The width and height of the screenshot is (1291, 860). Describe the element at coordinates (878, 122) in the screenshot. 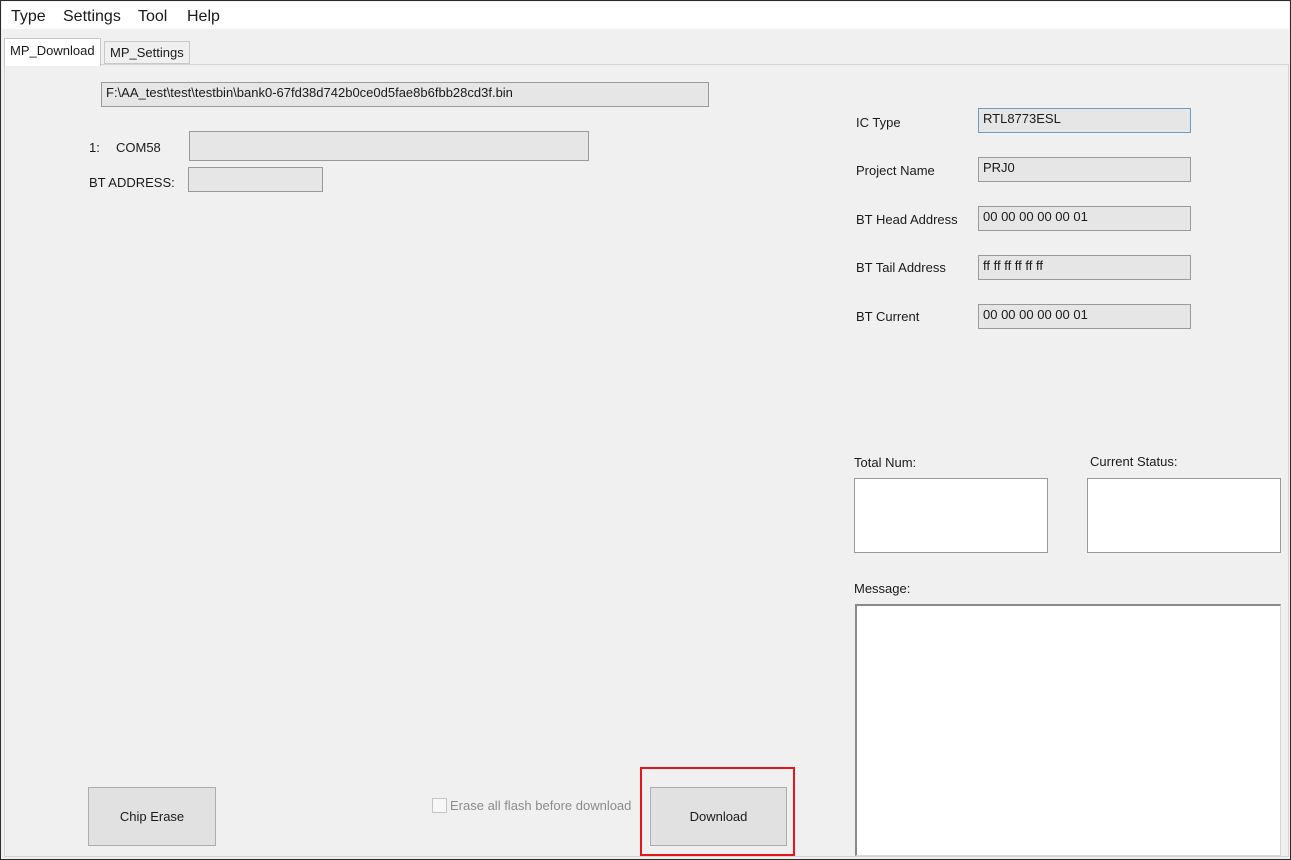

I see `ic-type-label: IC Type` at that location.